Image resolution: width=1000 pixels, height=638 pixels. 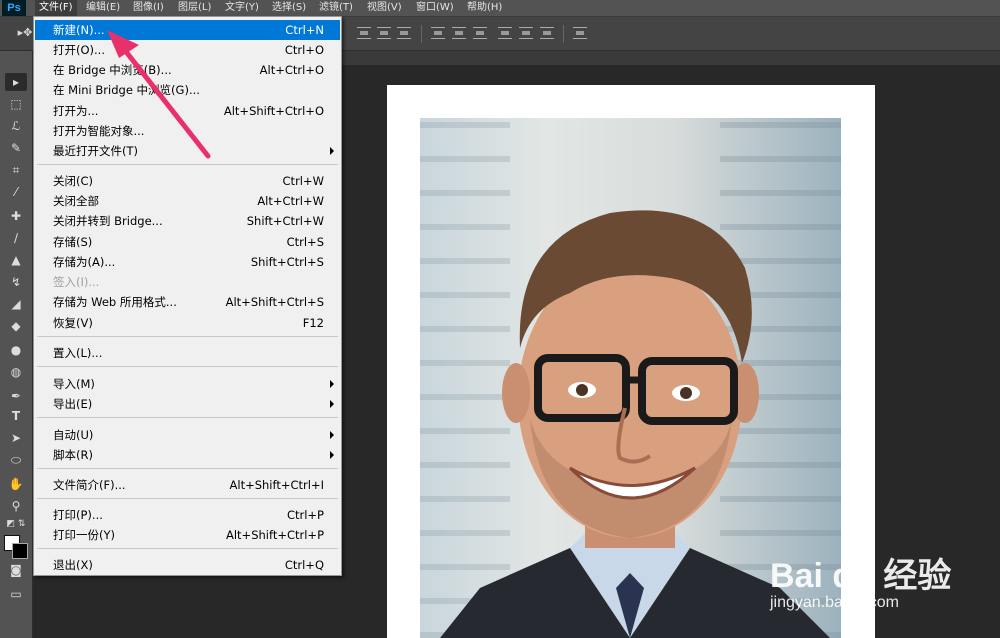 I want to click on menu-item-close-all: 关闭全部 Alt+Ctrl+W, so click(x=187, y=201).